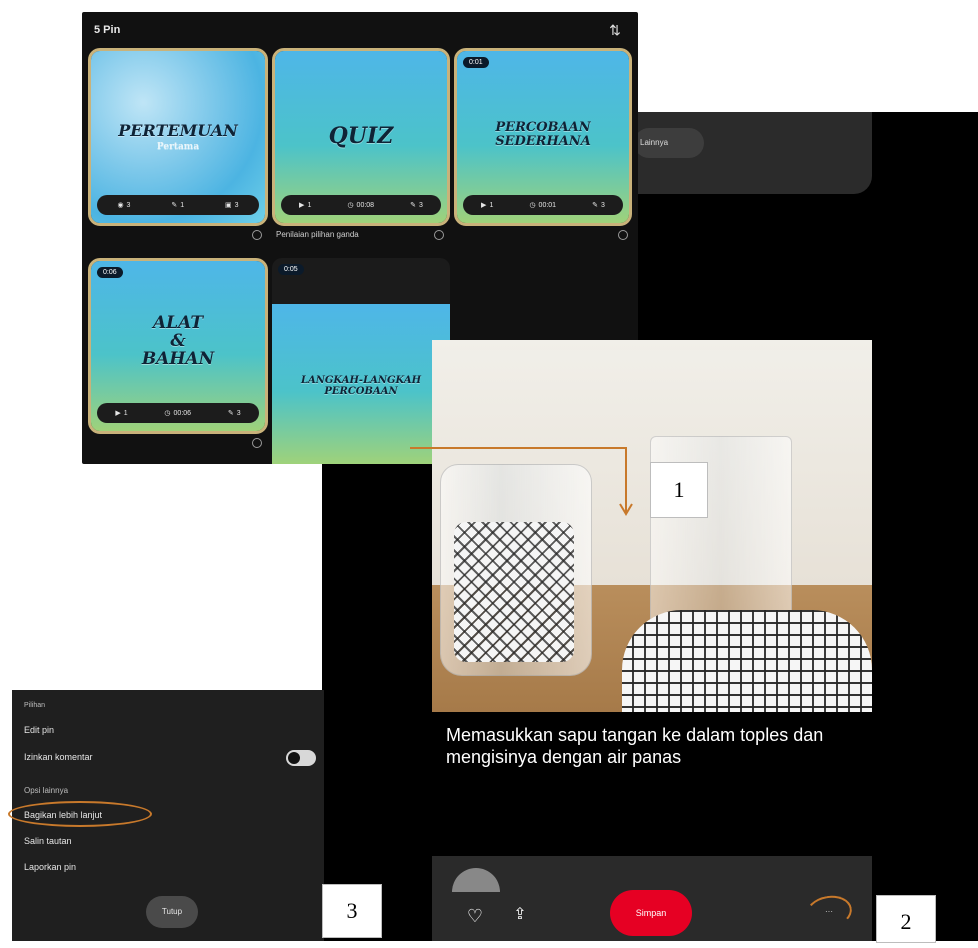 This screenshot has width=978, height=948. I want to click on pin-card: 0:01 PERCOBAAN SEDERHANA ▶ 1 ◷ 00:01 ✎ 3, so click(543, 137).